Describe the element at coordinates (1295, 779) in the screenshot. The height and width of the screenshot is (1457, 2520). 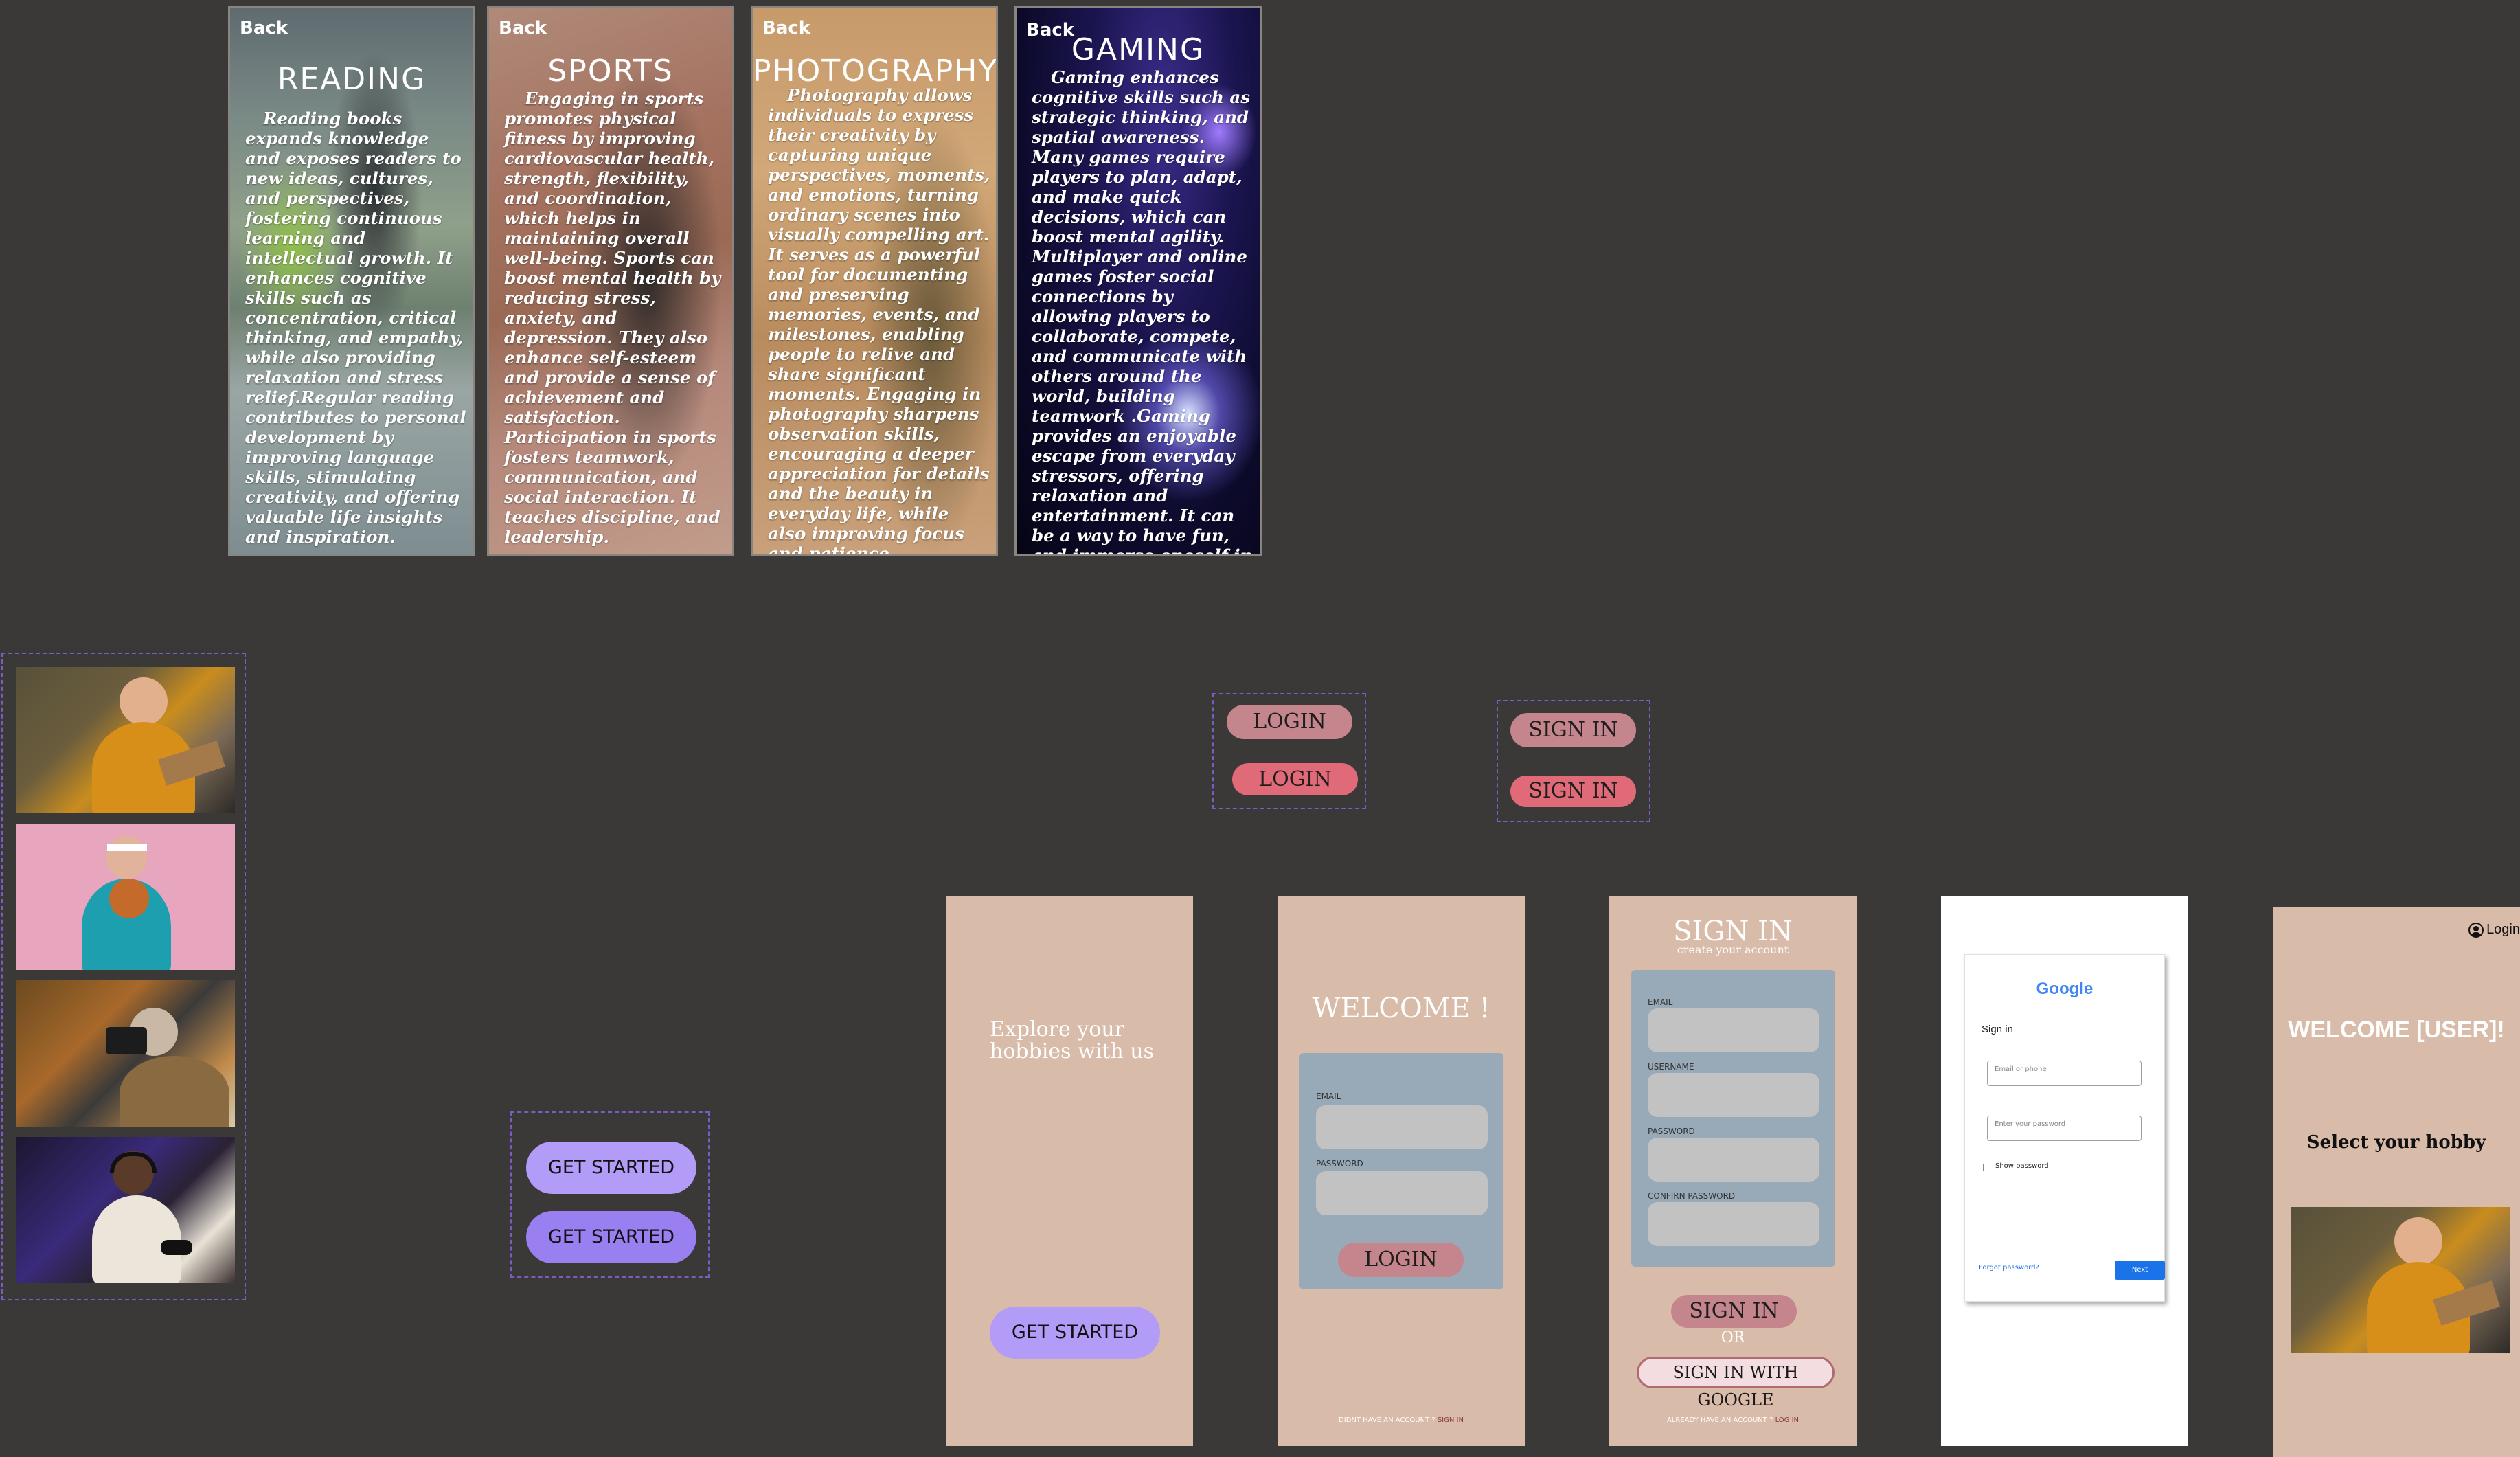
I see `login-button-hover: LOGIN` at that location.